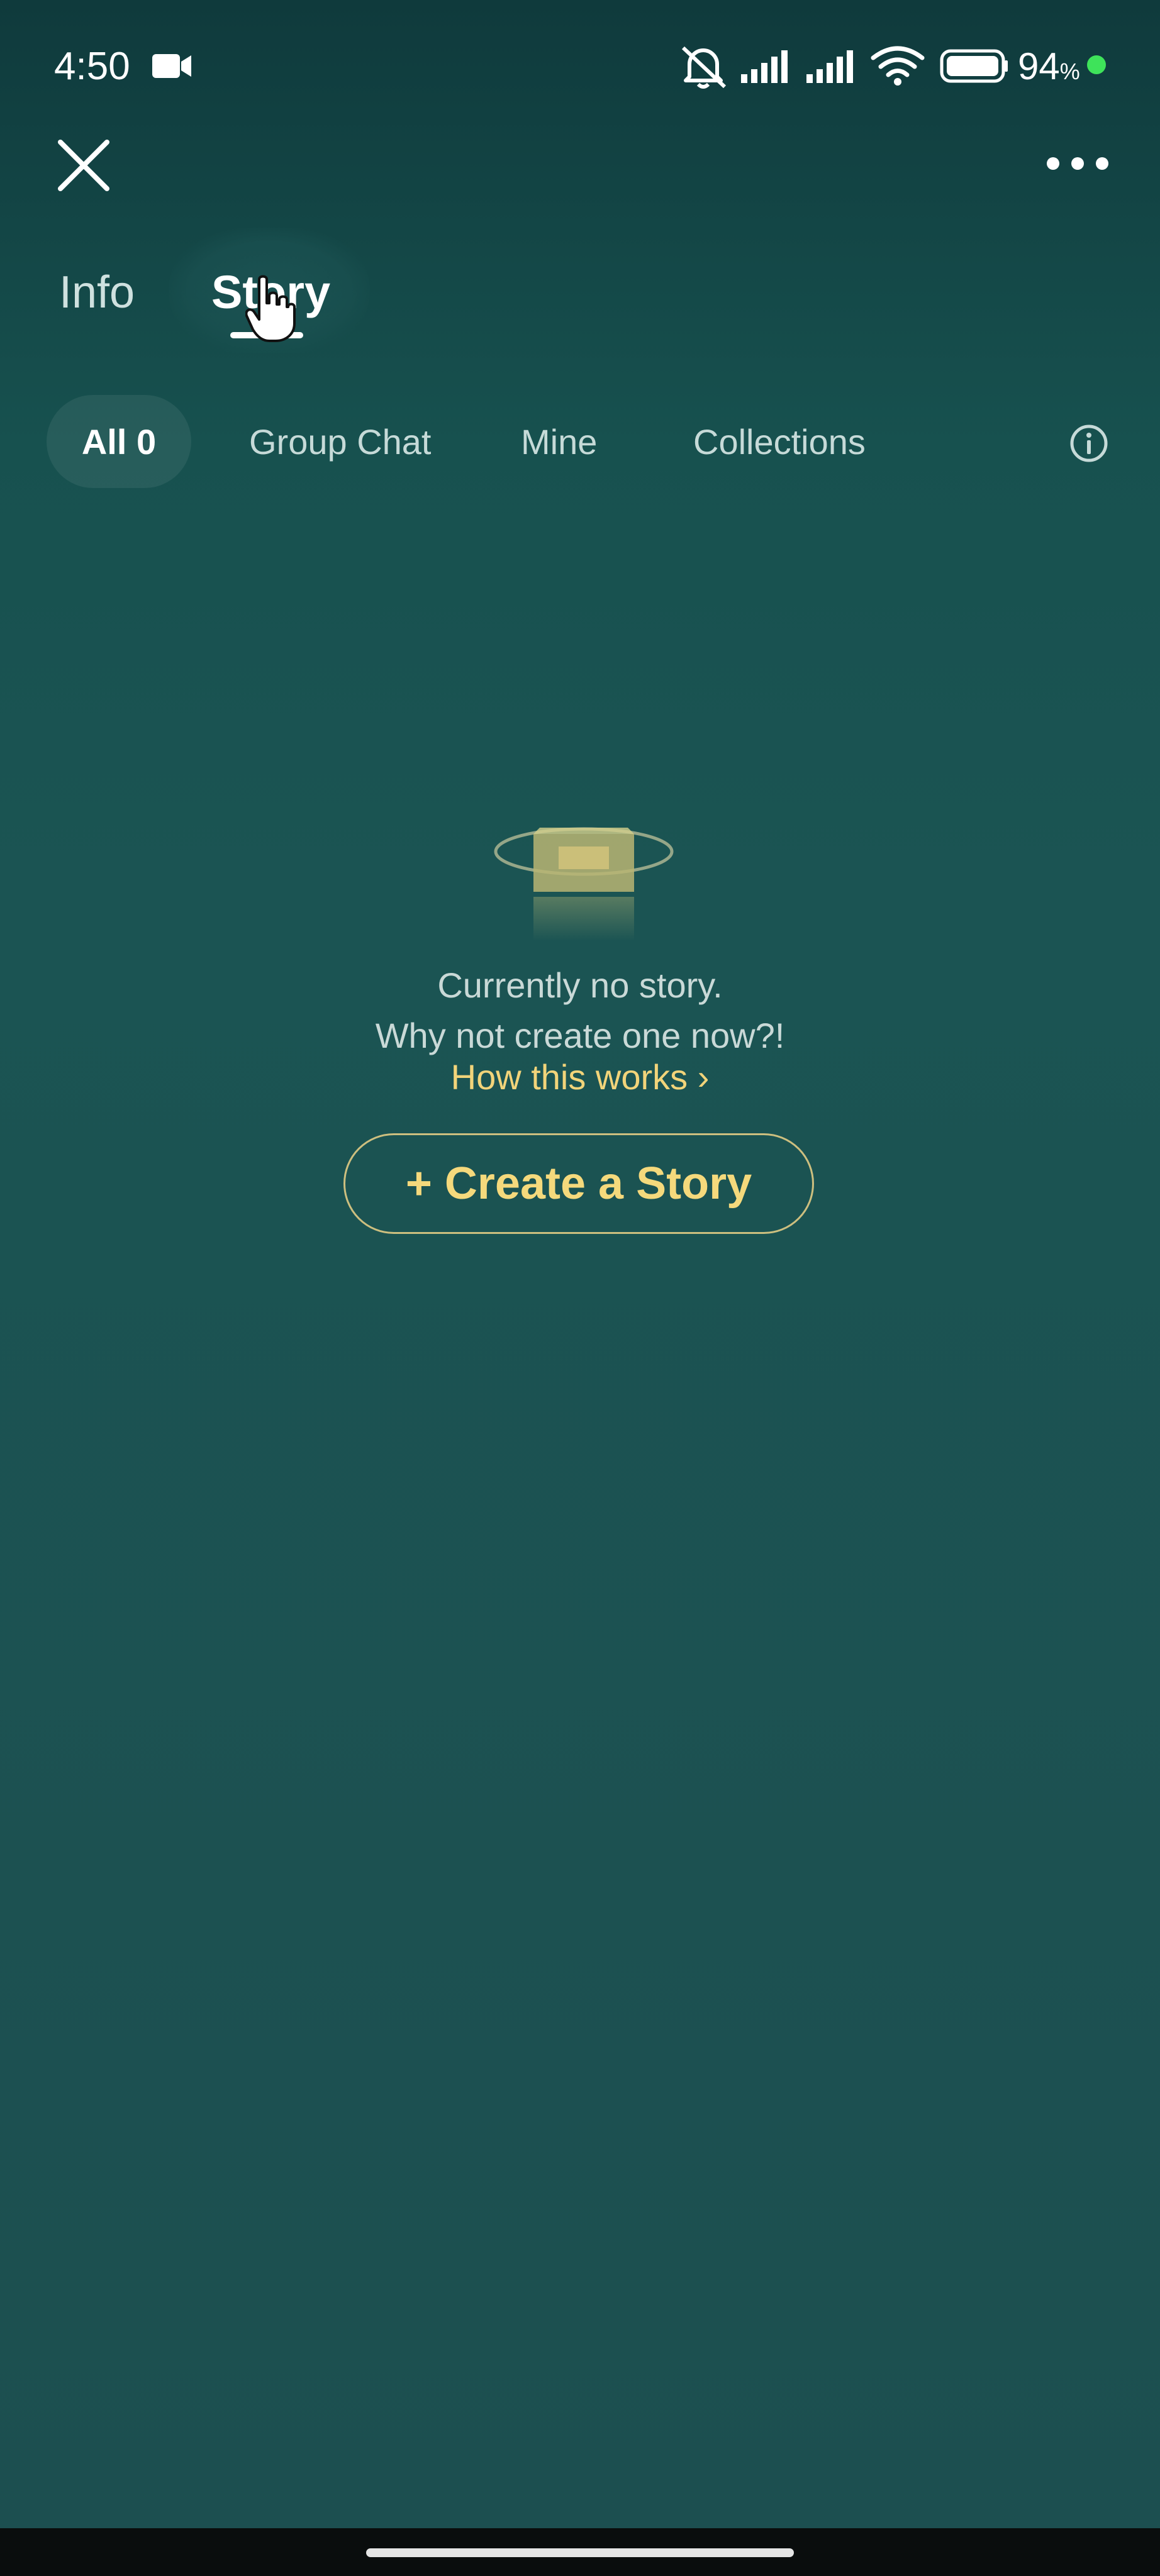 The height and width of the screenshot is (2576, 1160). I want to click on battery-percent: 94%, so click(1049, 66).